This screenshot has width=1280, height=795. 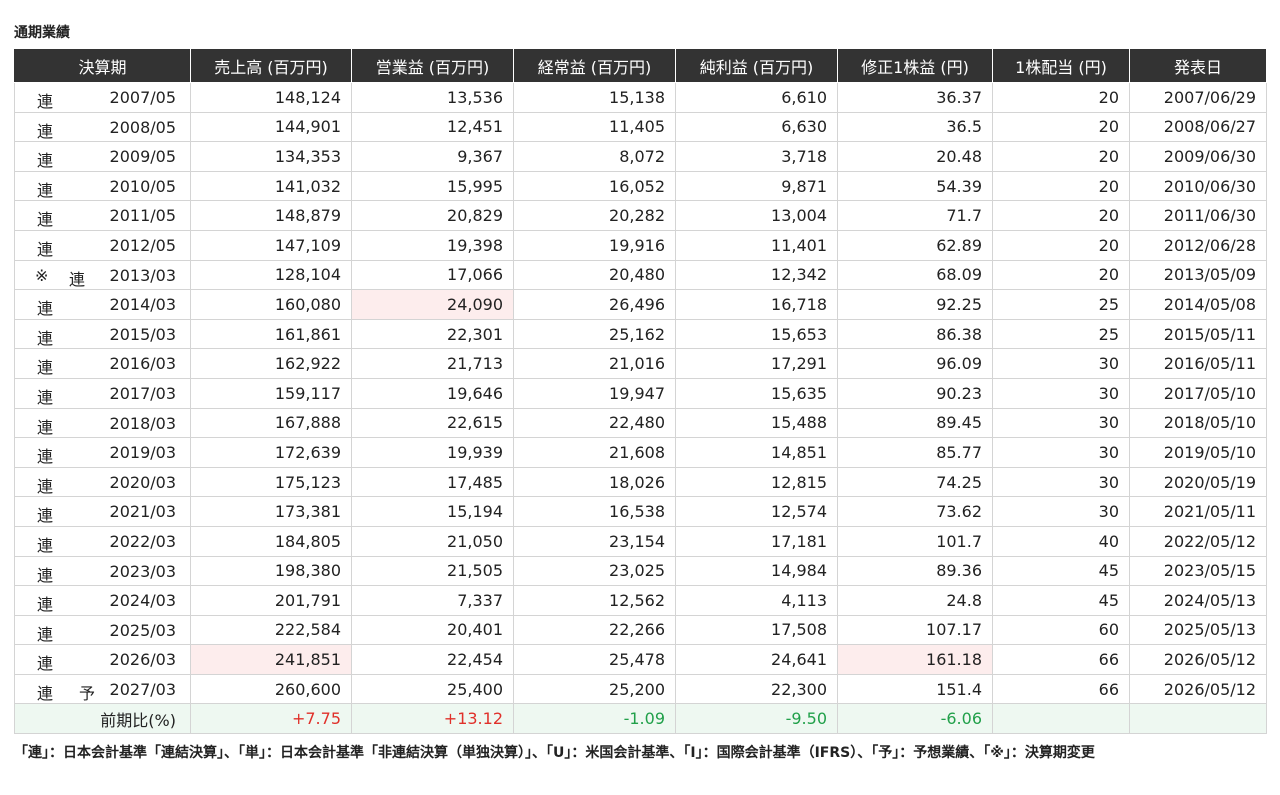 What do you see at coordinates (1198, 65) in the screenshot?
I see `header-announce-date: 発表日` at bounding box center [1198, 65].